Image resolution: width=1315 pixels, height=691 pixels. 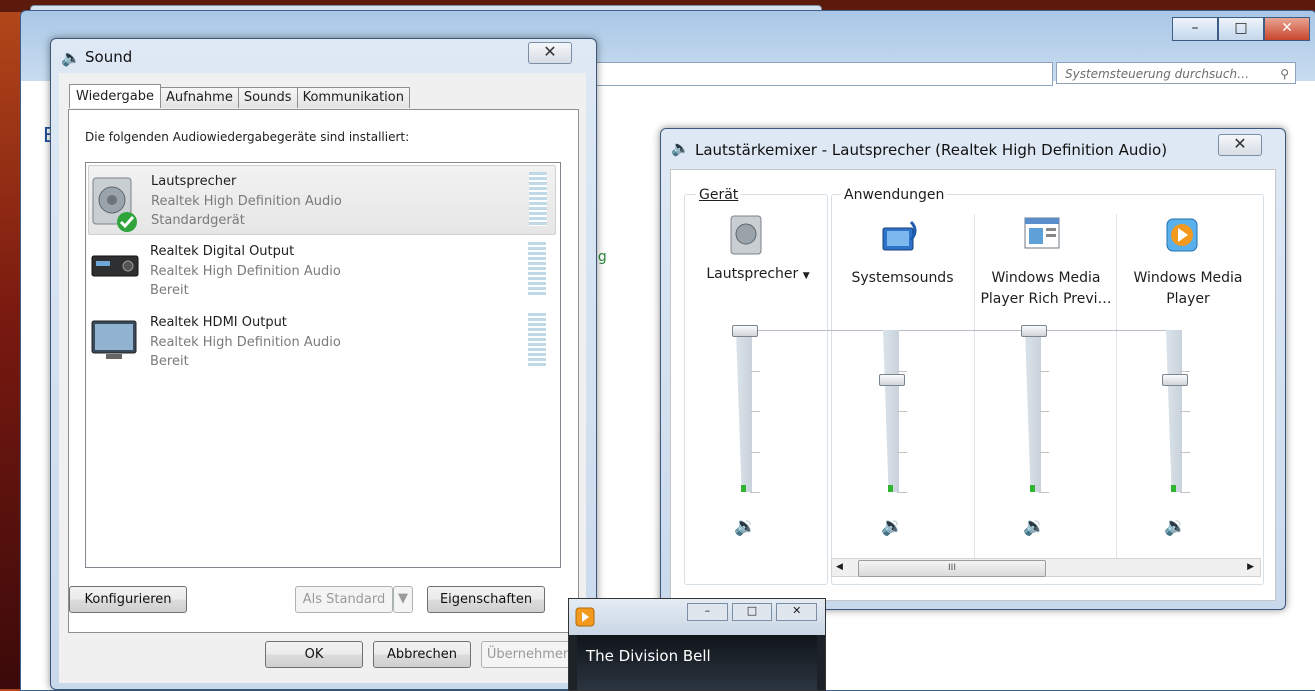 What do you see at coordinates (902, 278) in the screenshot?
I see `channel-label-system-sounds: Systemsounds` at bounding box center [902, 278].